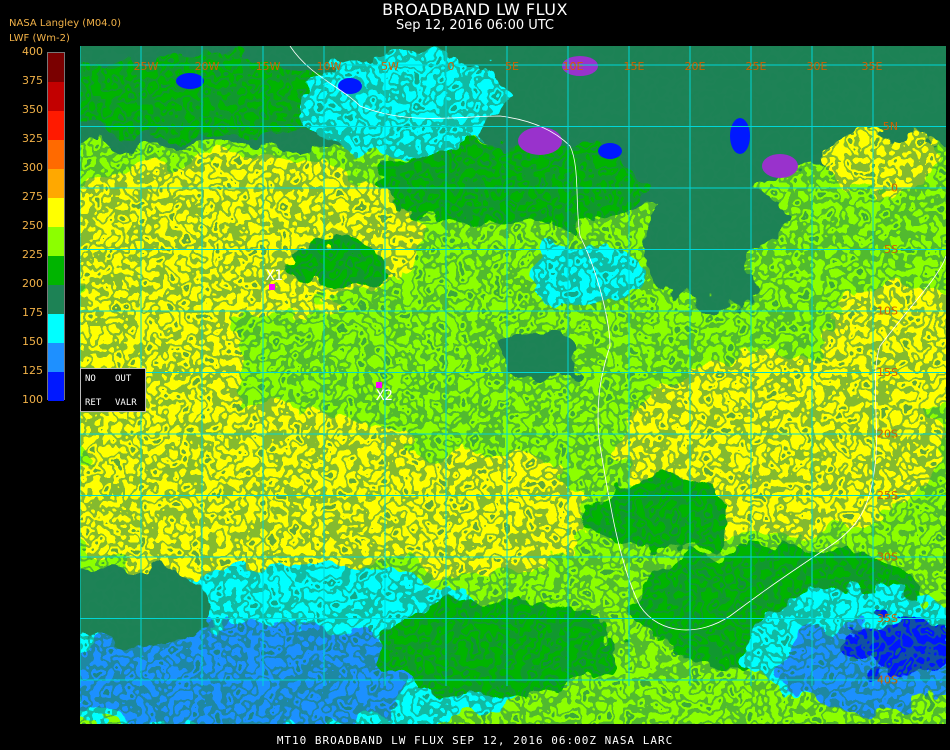 The width and height of the screenshot is (950, 750). What do you see at coordinates (126, 403) in the screenshot?
I see `valr-button: VALR` at bounding box center [126, 403].